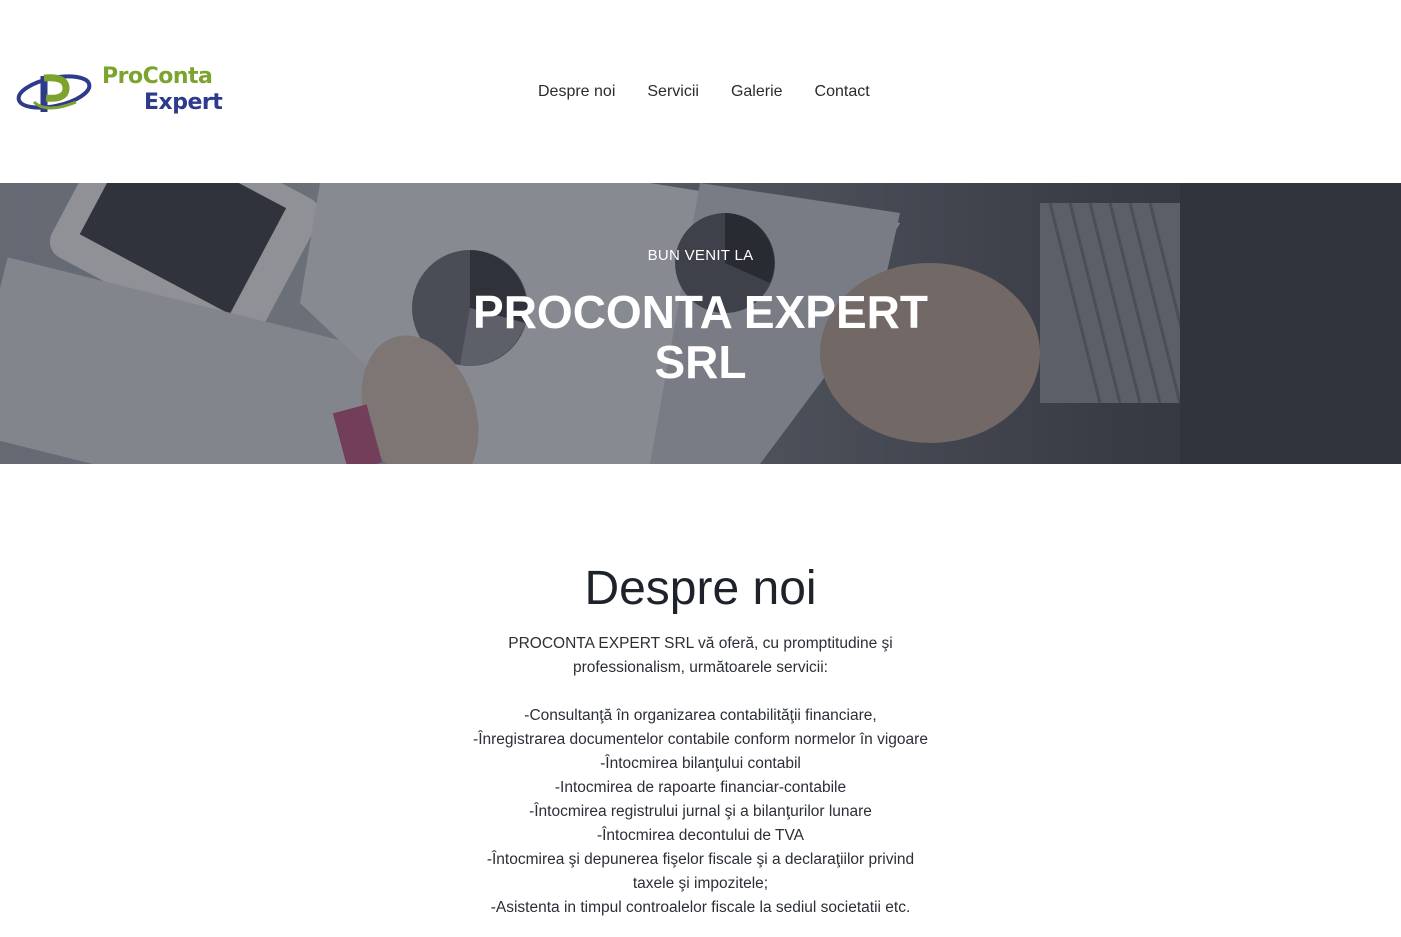  What do you see at coordinates (720, 92) in the screenshot?
I see `main-nav: Despre noi Servicii Galerie Contact` at bounding box center [720, 92].